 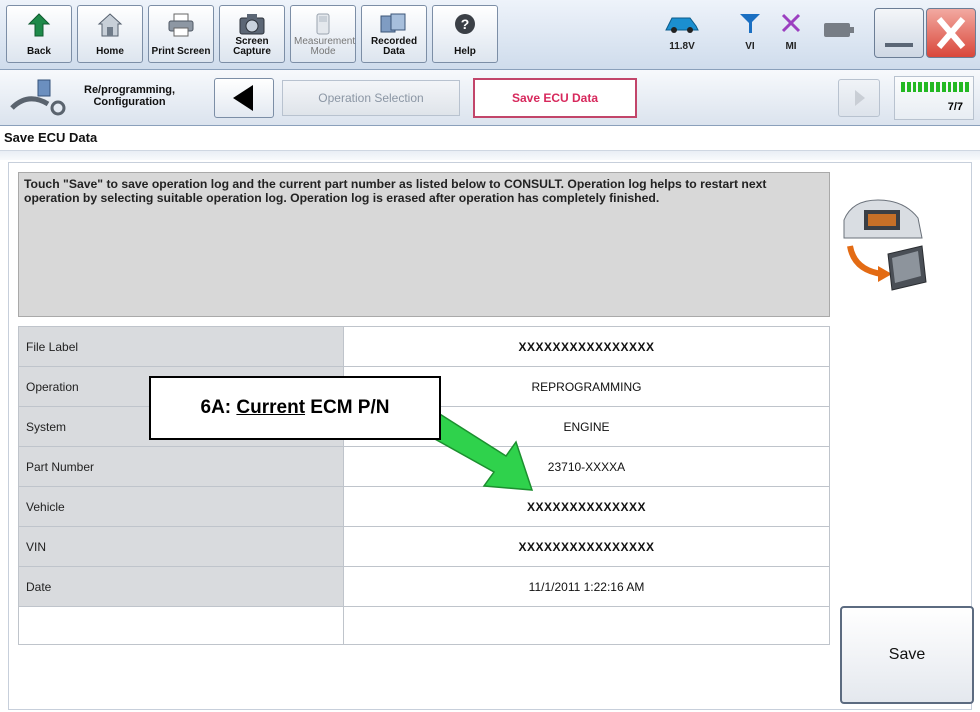 I want to click on help-button-label: Help, so click(x=465, y=51).